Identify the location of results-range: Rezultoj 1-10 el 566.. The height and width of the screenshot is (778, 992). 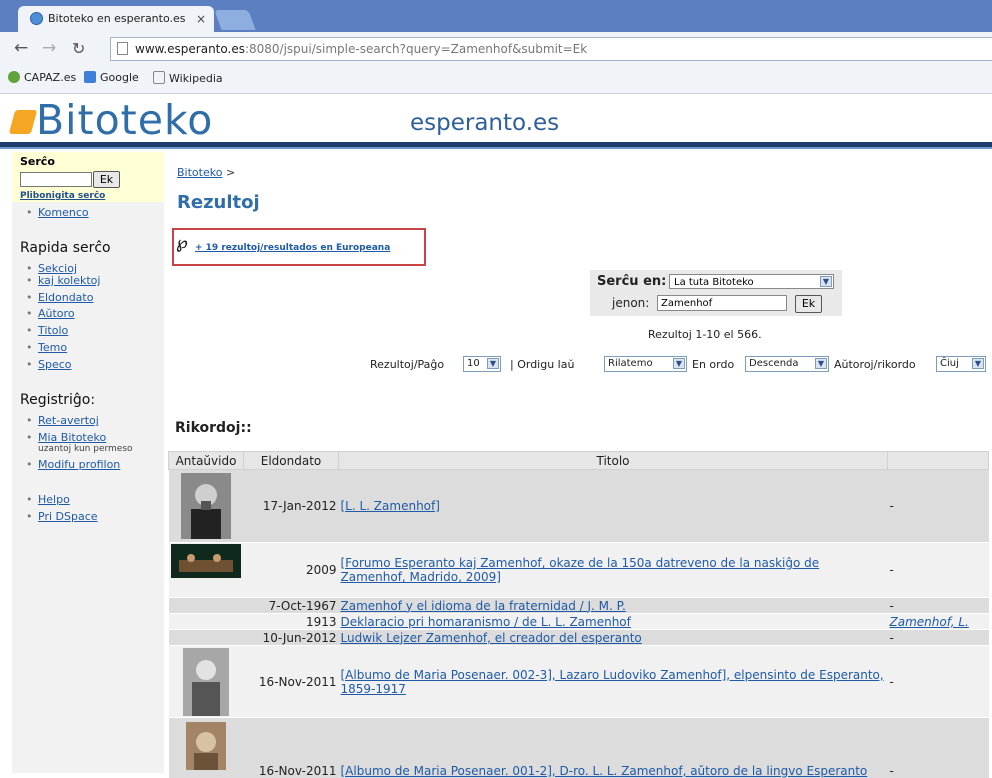
(705, 334).